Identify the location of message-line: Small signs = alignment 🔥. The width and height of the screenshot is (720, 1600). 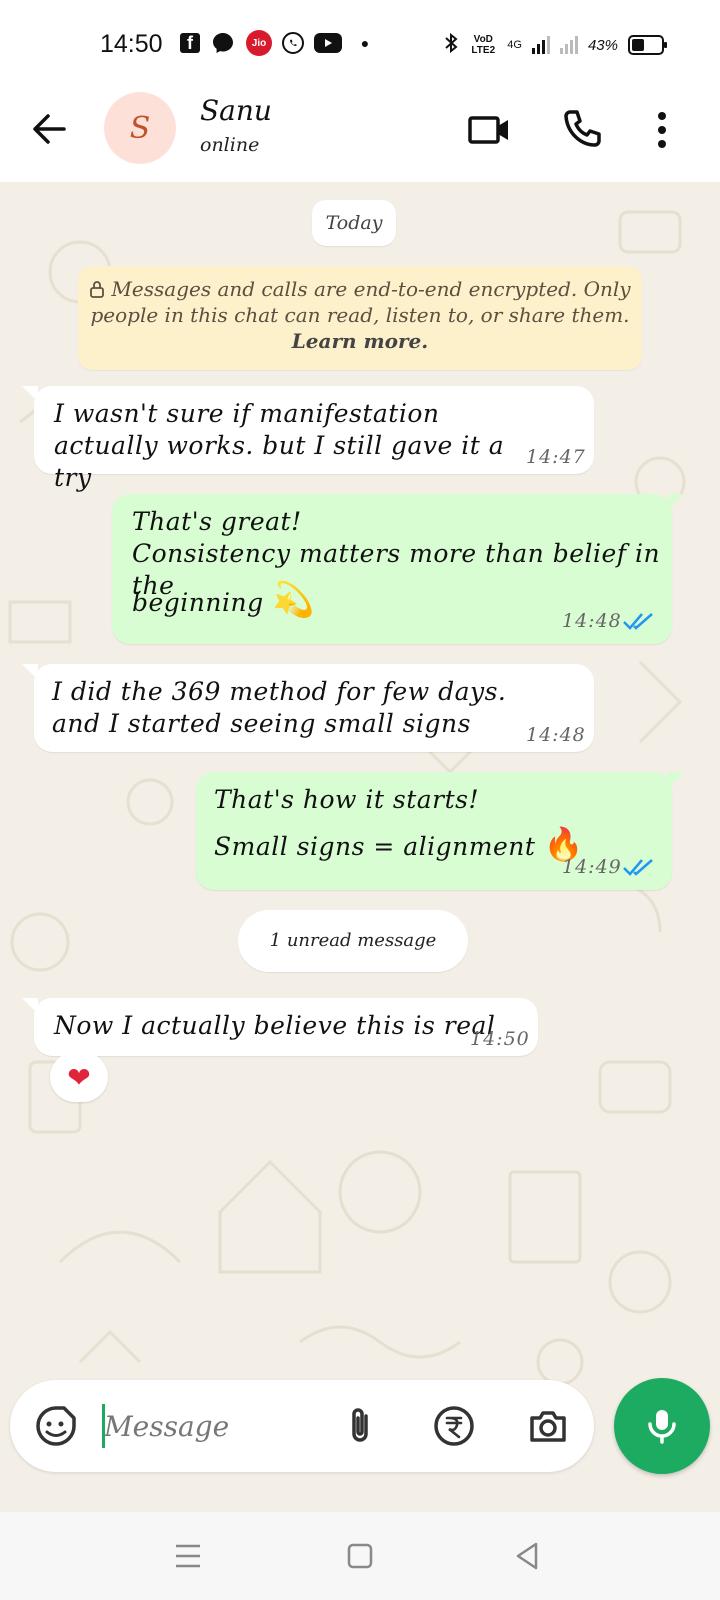
(399, 845).